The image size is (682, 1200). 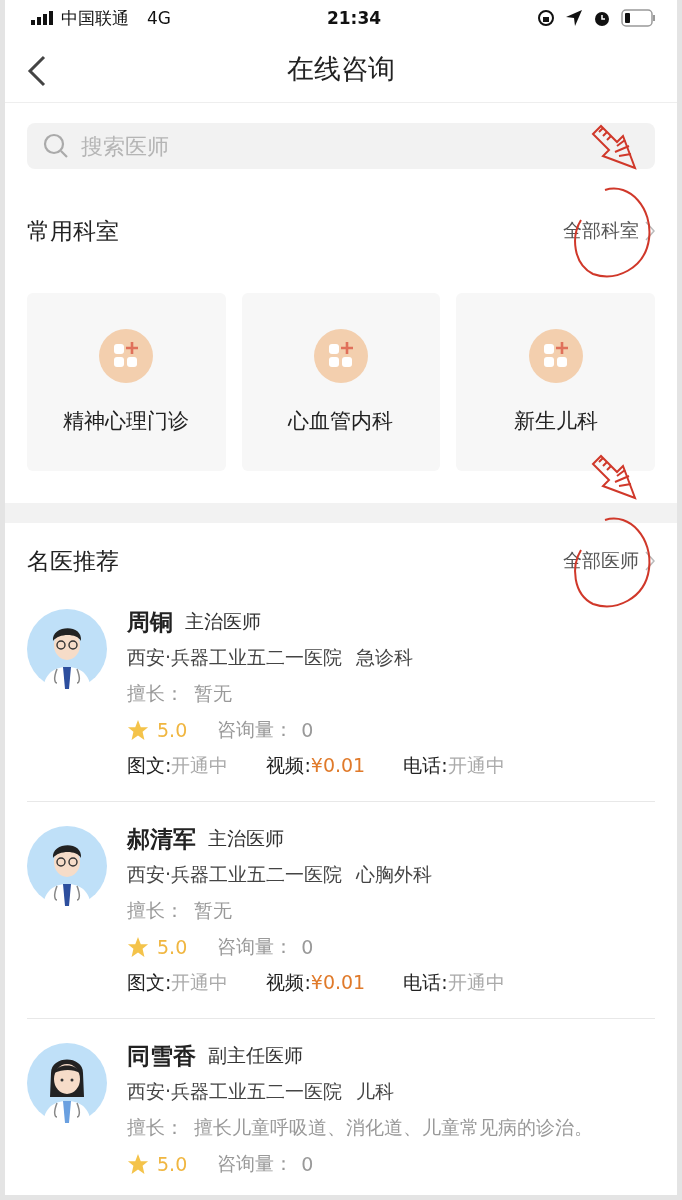 I want to click on signal-icon, so click(x=43, y=18).